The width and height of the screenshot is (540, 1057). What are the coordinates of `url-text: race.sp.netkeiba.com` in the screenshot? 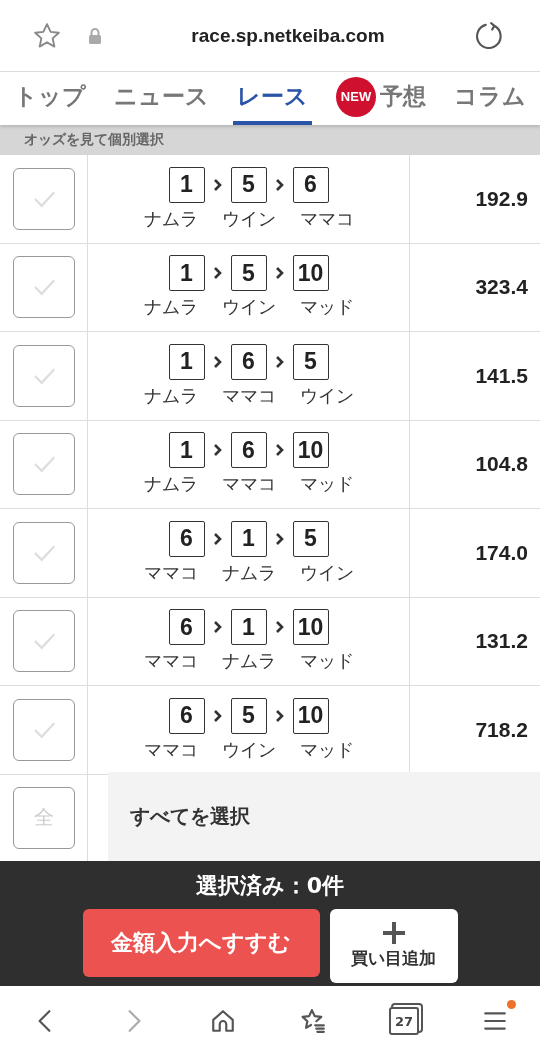 It's located at (288, 35).